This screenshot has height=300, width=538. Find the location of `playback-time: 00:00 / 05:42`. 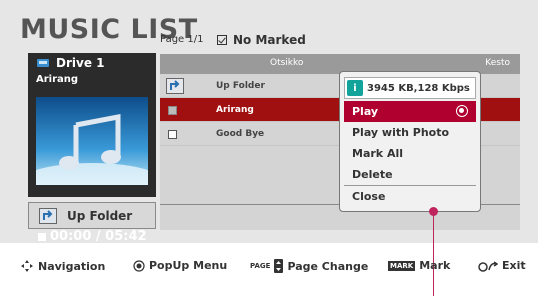

playback-time: 00:00 / 05:42 is located at coordinates (92, 236).